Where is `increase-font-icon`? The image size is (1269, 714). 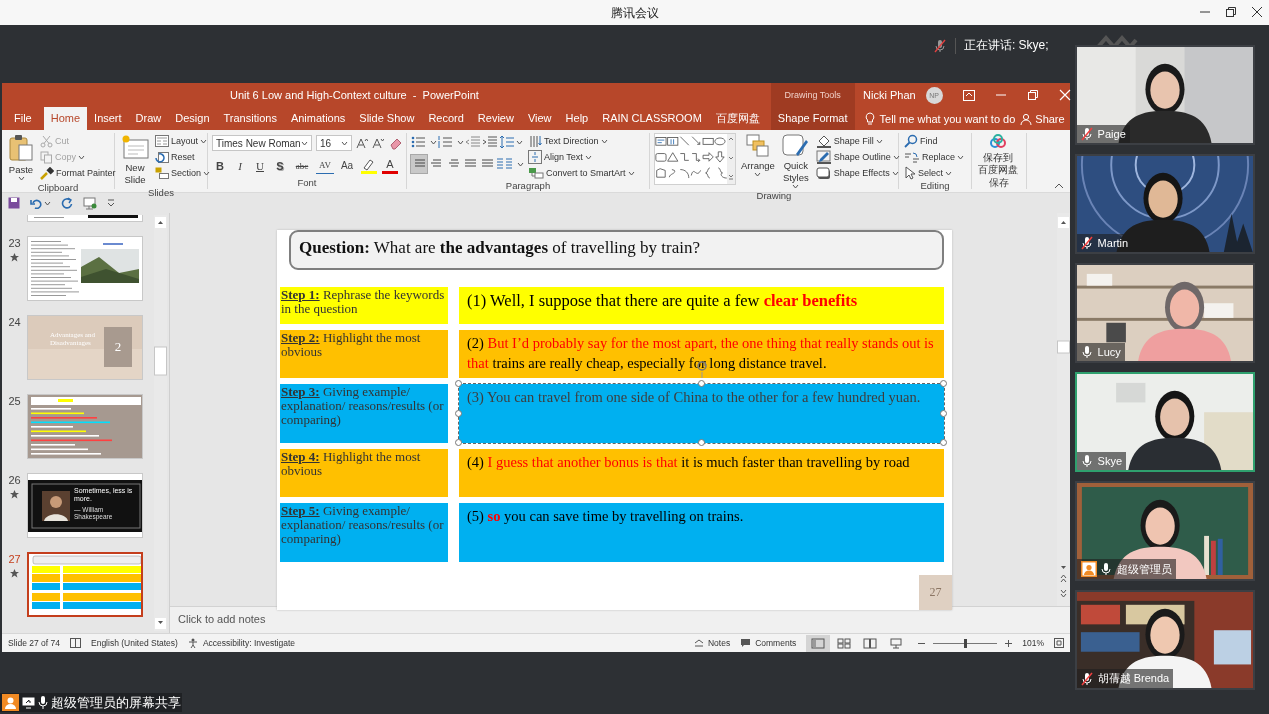 increase-font-icon is located at coordinates (362, 143).